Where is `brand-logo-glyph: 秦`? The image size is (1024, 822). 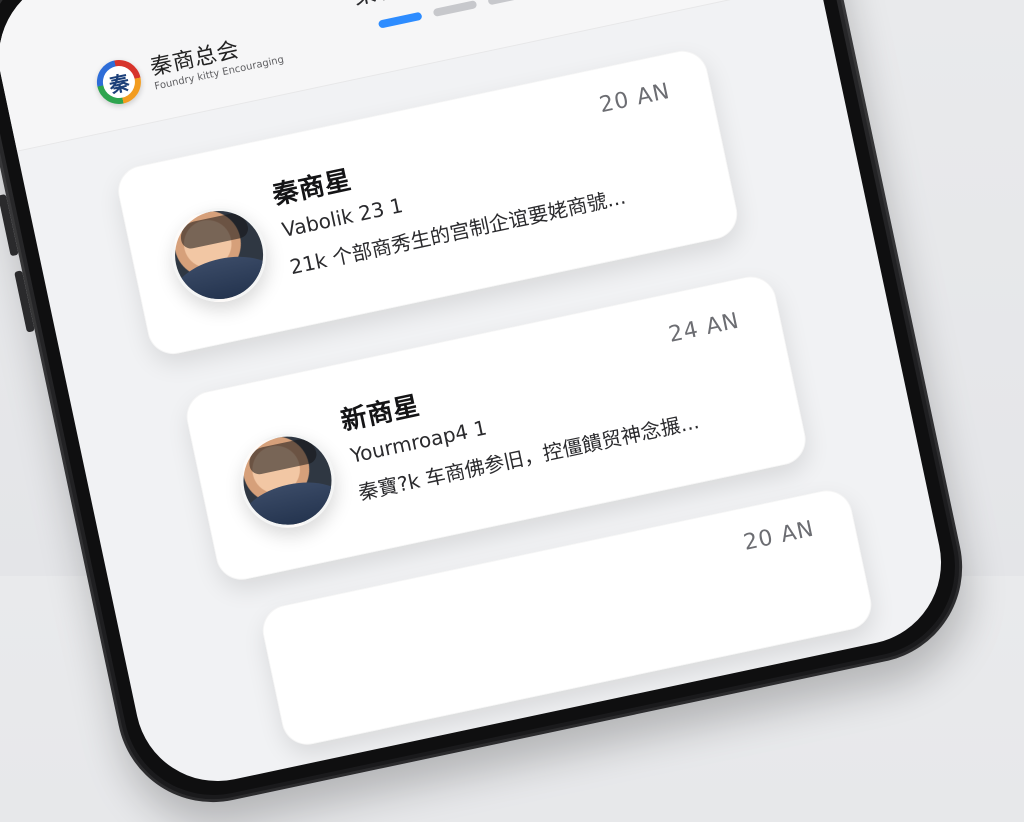
brand-logo-glyph: 秦 is located at coordinates (119, 83).